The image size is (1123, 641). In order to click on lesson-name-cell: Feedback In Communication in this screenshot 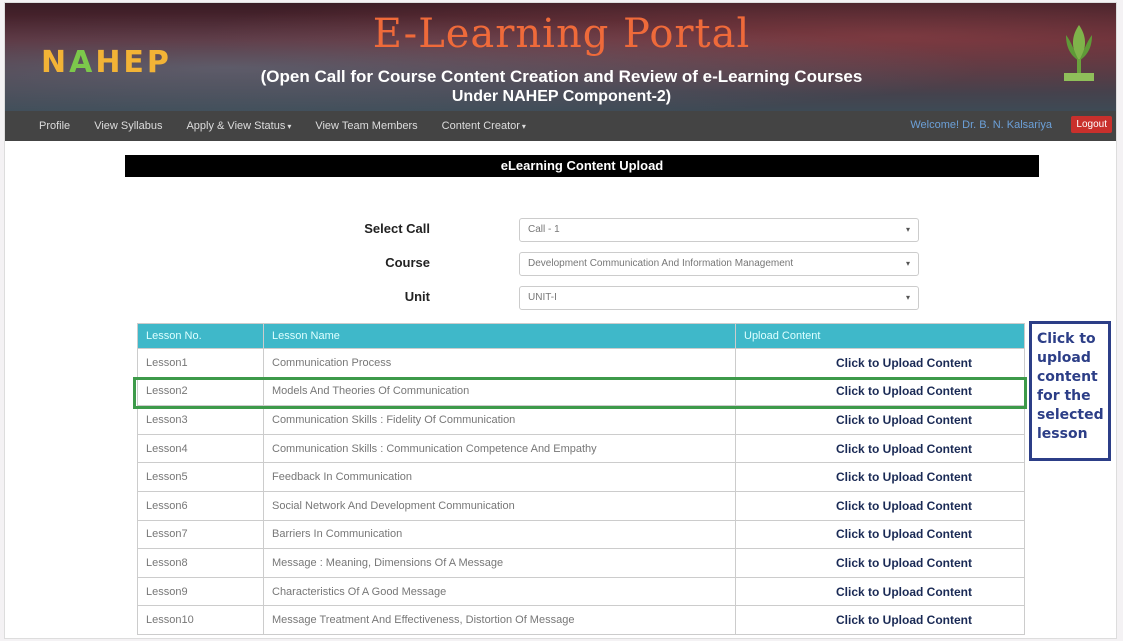, I will do `click(499, 477)`.